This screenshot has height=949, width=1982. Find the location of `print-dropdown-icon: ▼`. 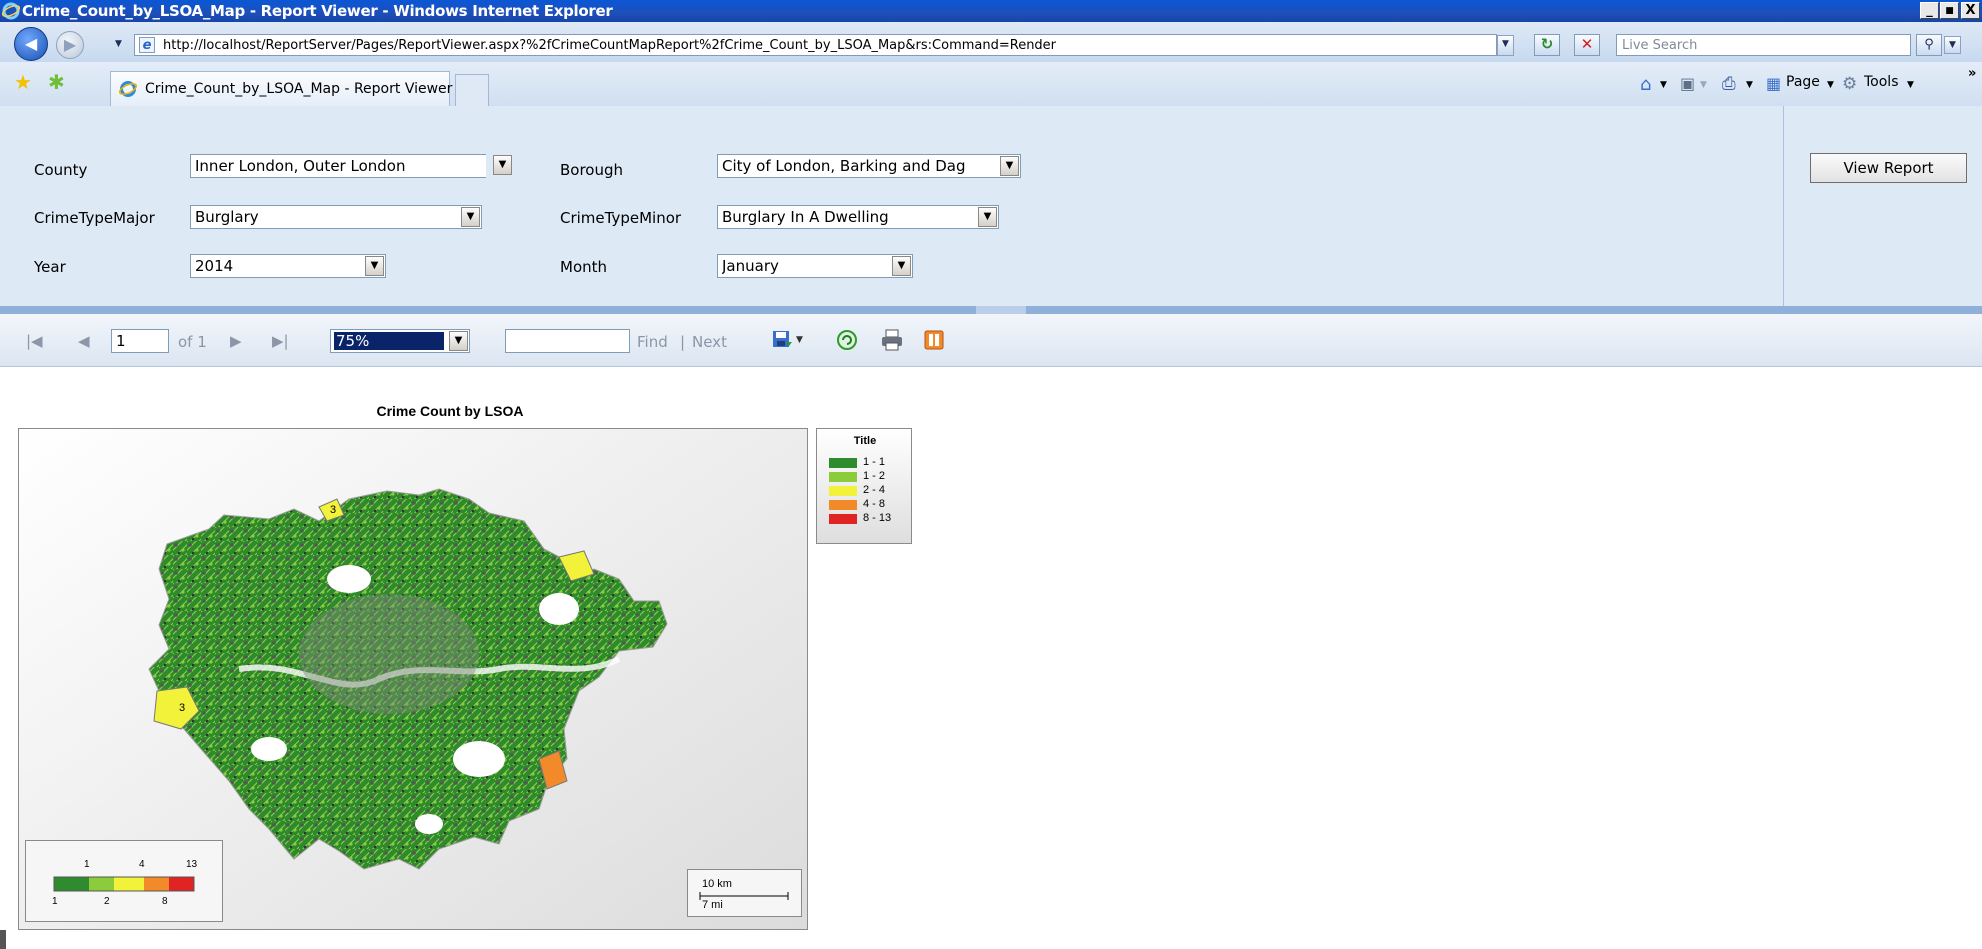

print-dropdown-icon: ▼ is located at coordinates (1749, 85).